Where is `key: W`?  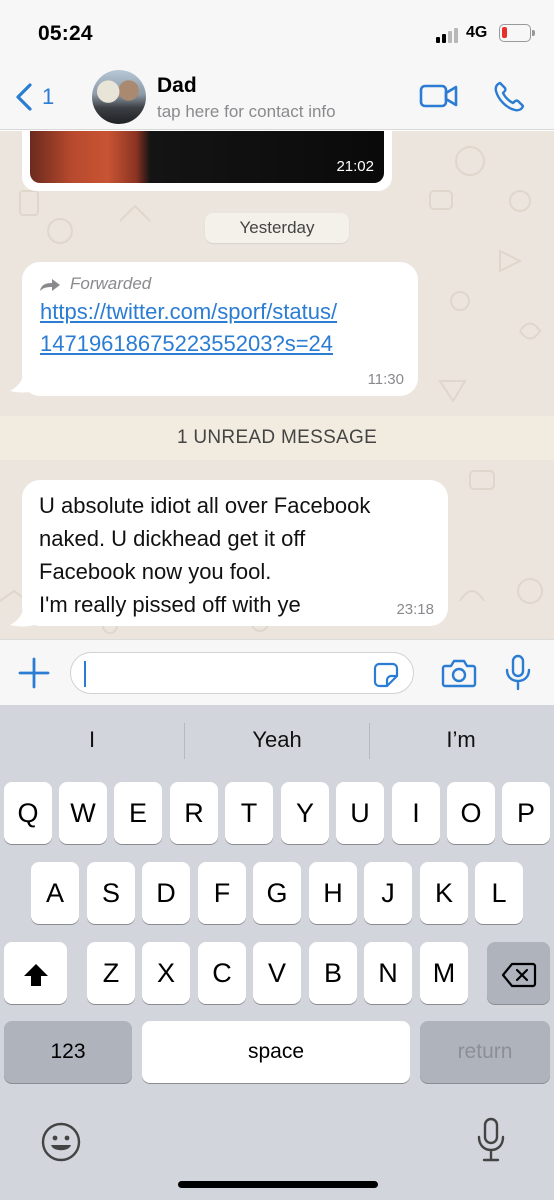
key: W is located at coordinates (83, 813).